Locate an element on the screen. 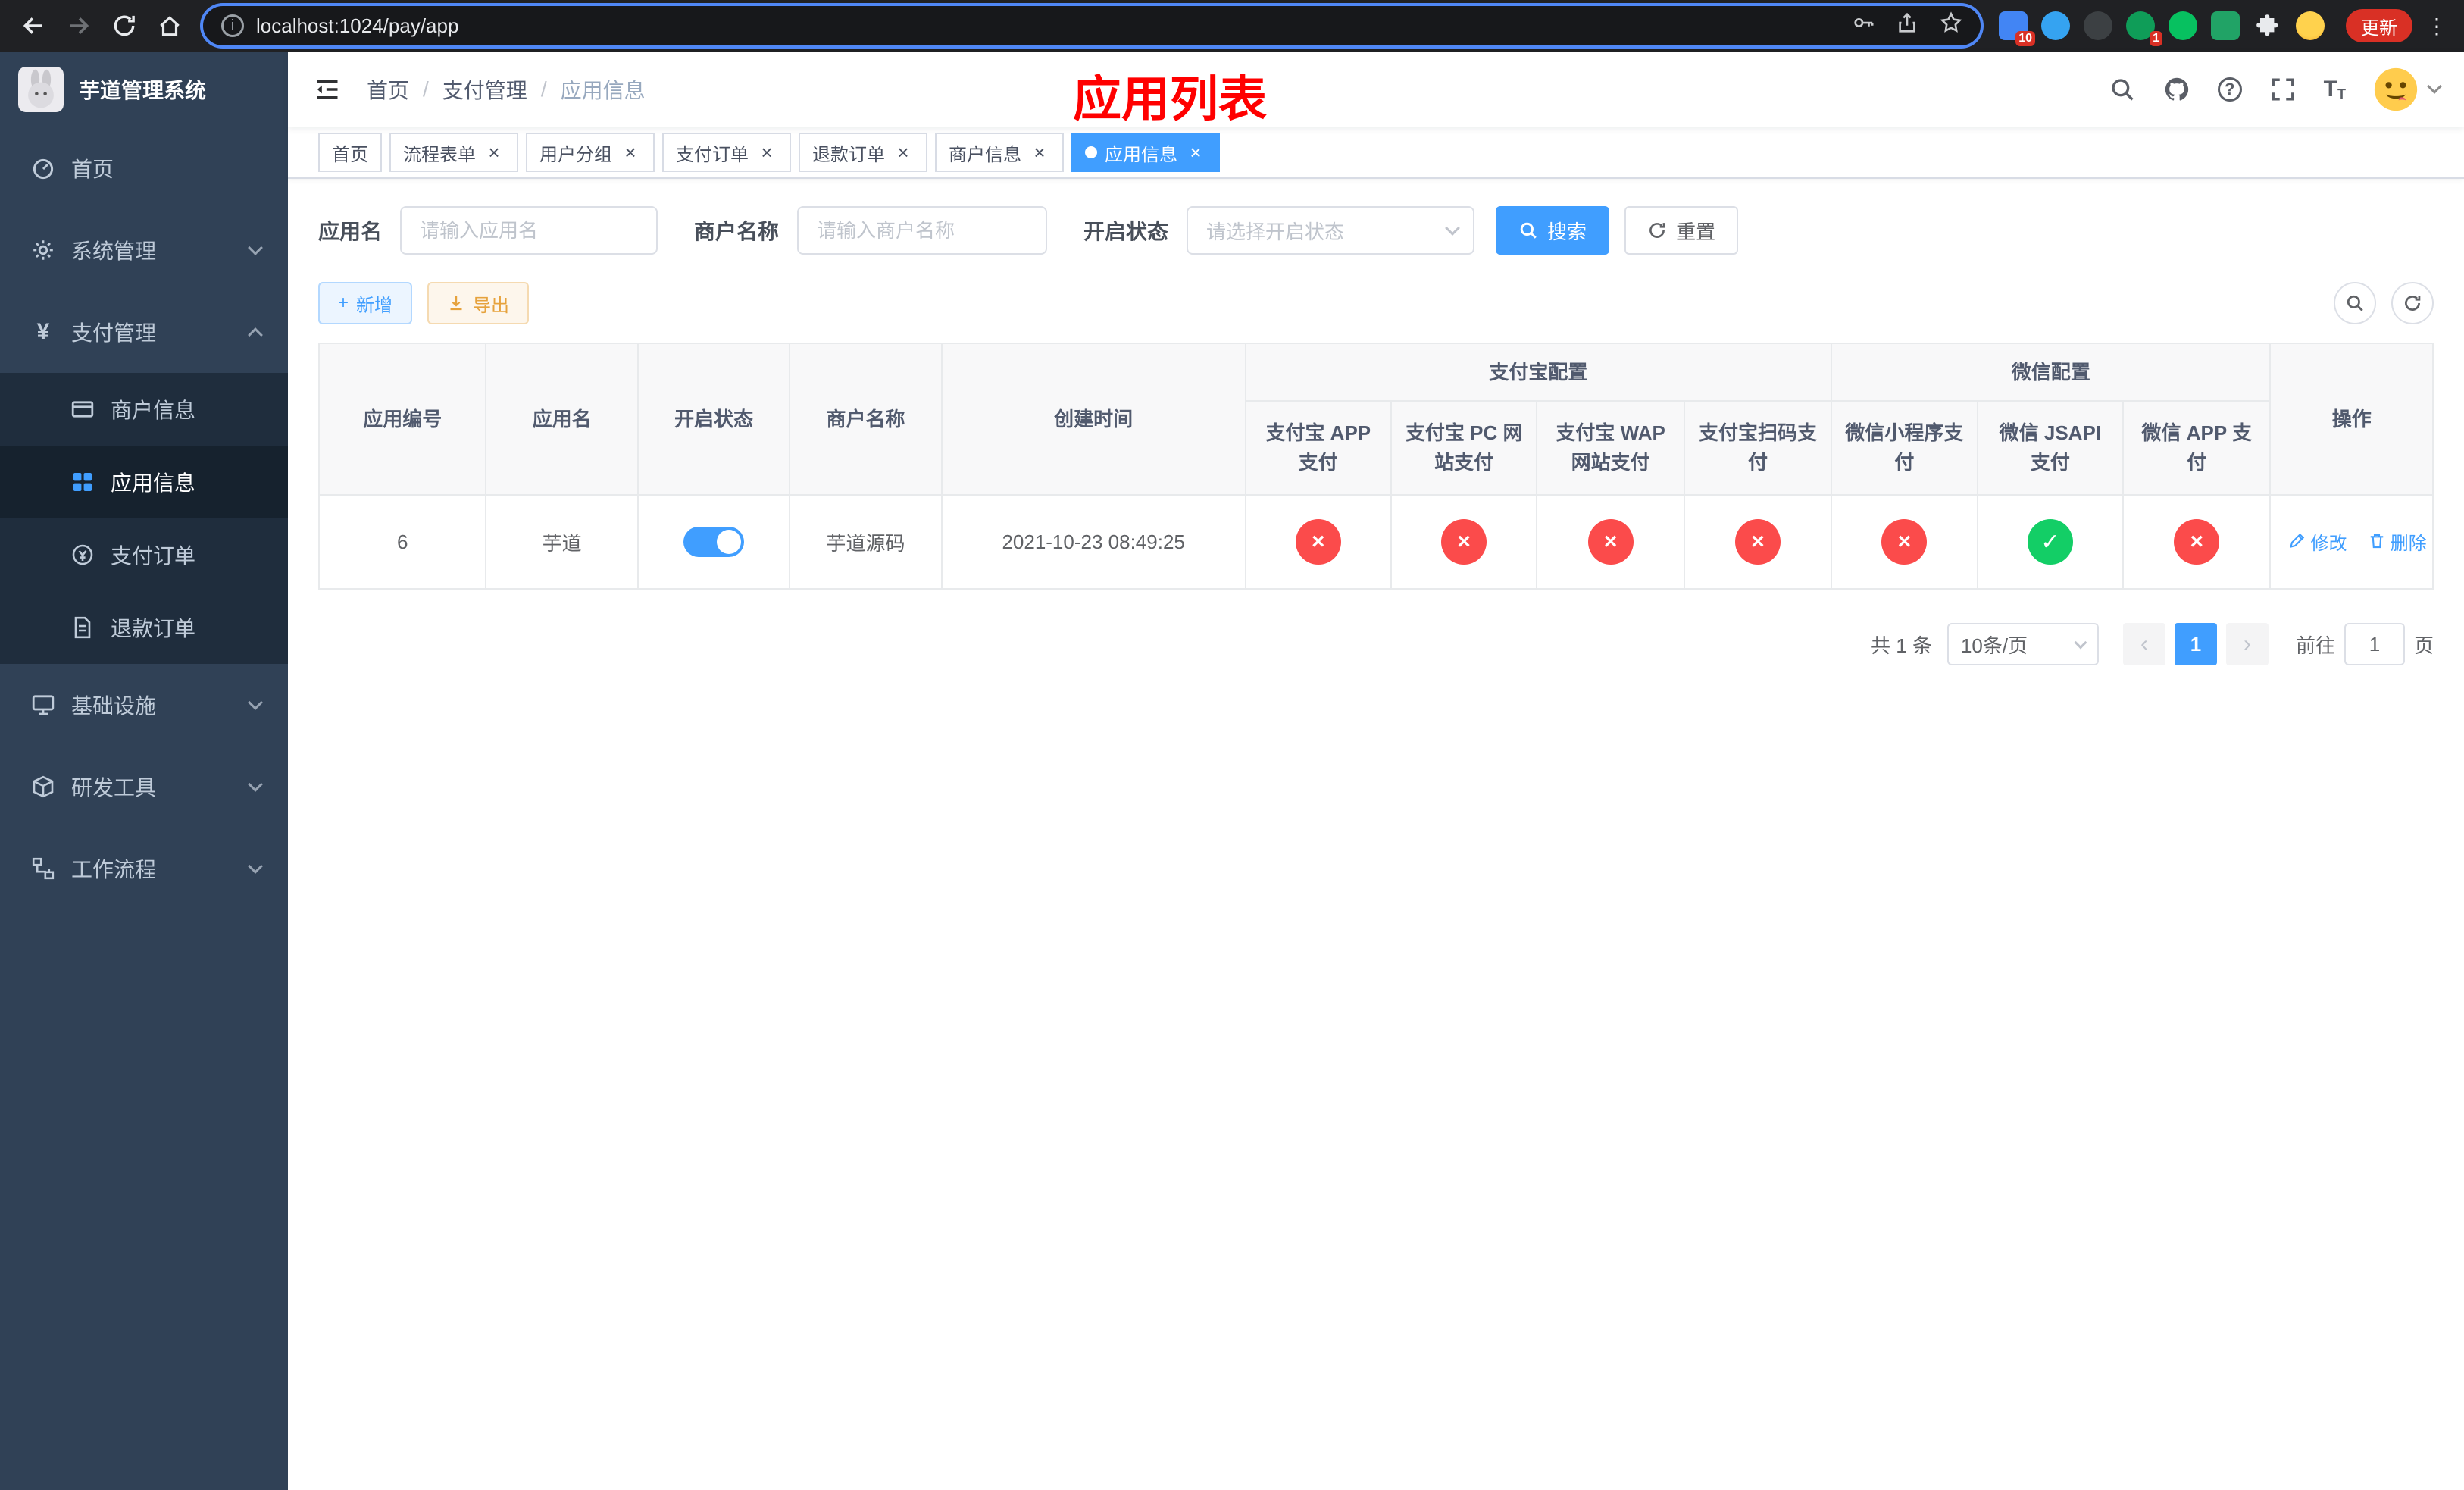  page-size-select: 10条/页 is located at coordinates (2022, 644).